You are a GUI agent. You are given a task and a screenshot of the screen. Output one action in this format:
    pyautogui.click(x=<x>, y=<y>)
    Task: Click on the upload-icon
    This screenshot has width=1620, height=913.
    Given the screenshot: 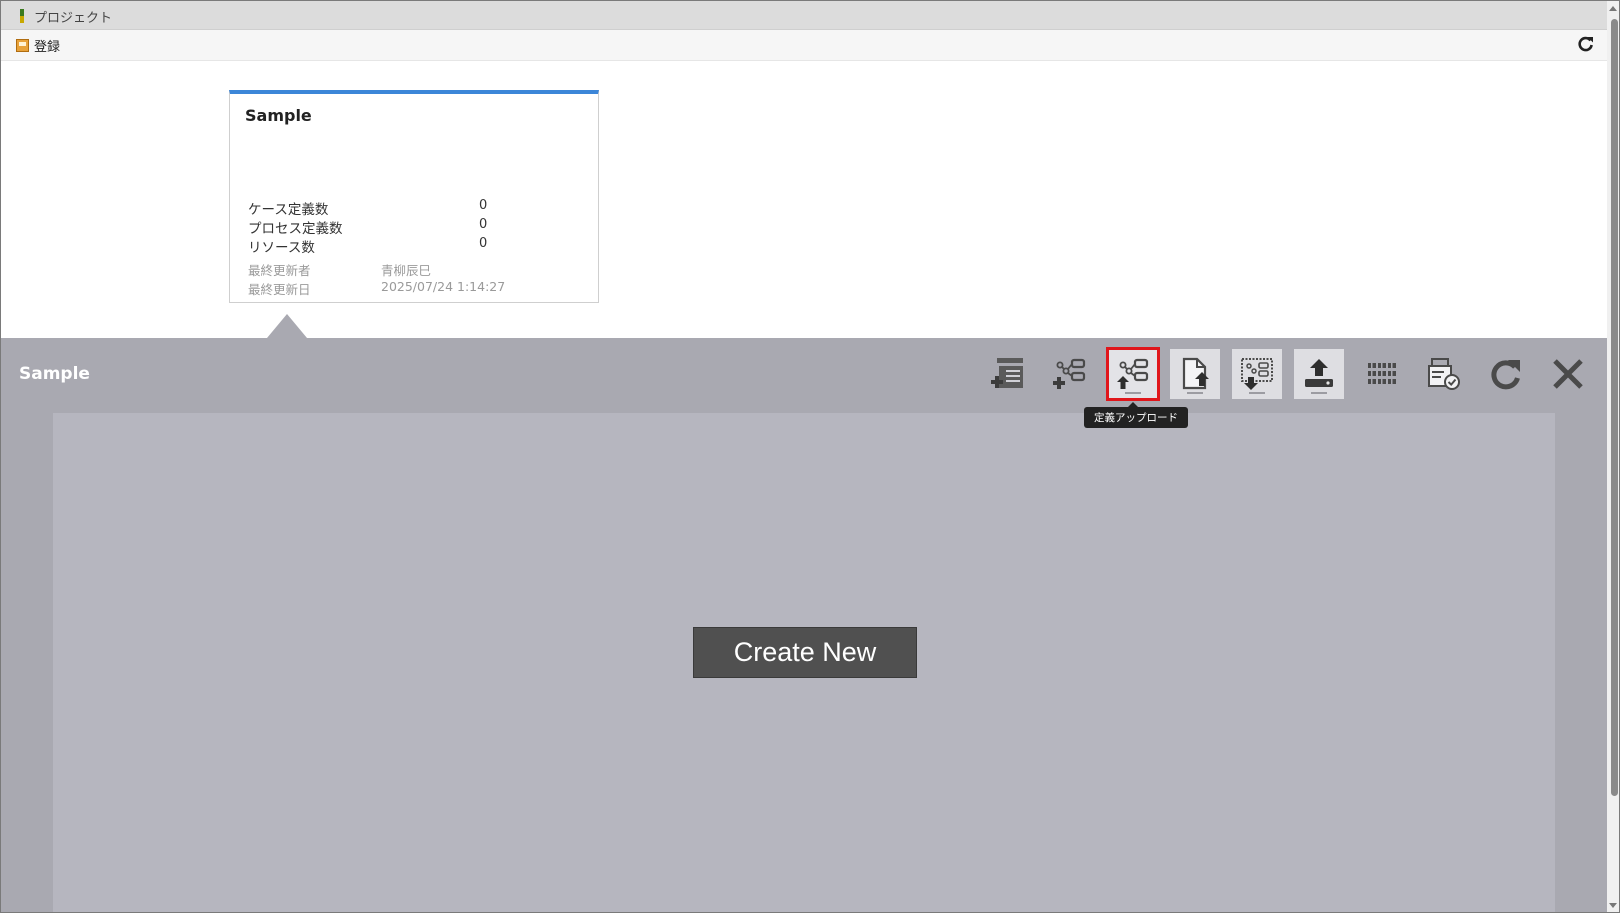 What is the action you would take?
    pyautogui.click(x=1319, y=373)
    